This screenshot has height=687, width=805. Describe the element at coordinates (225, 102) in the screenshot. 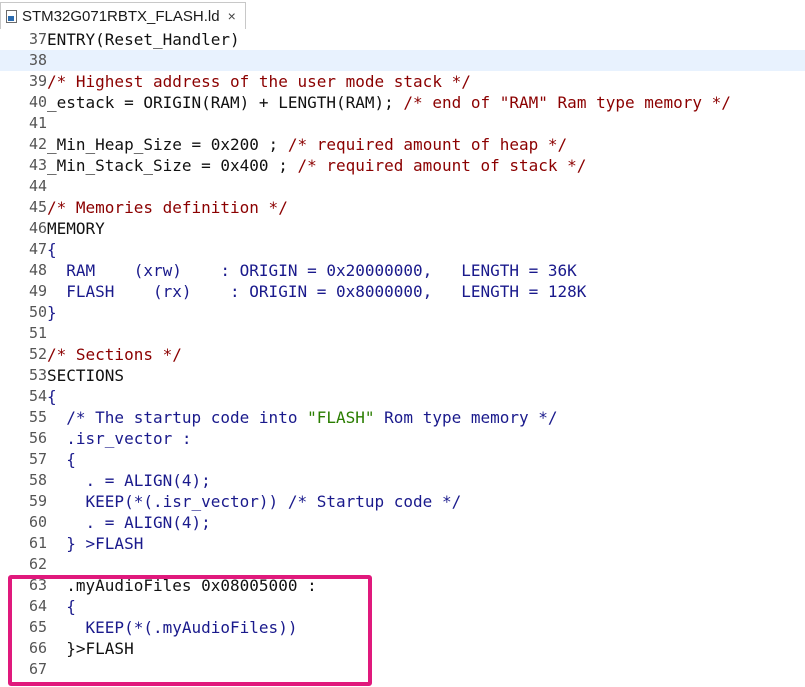

I see `code-token: _estack = ORIGIN(RAM) + LENGTH(RAM);` at that location.